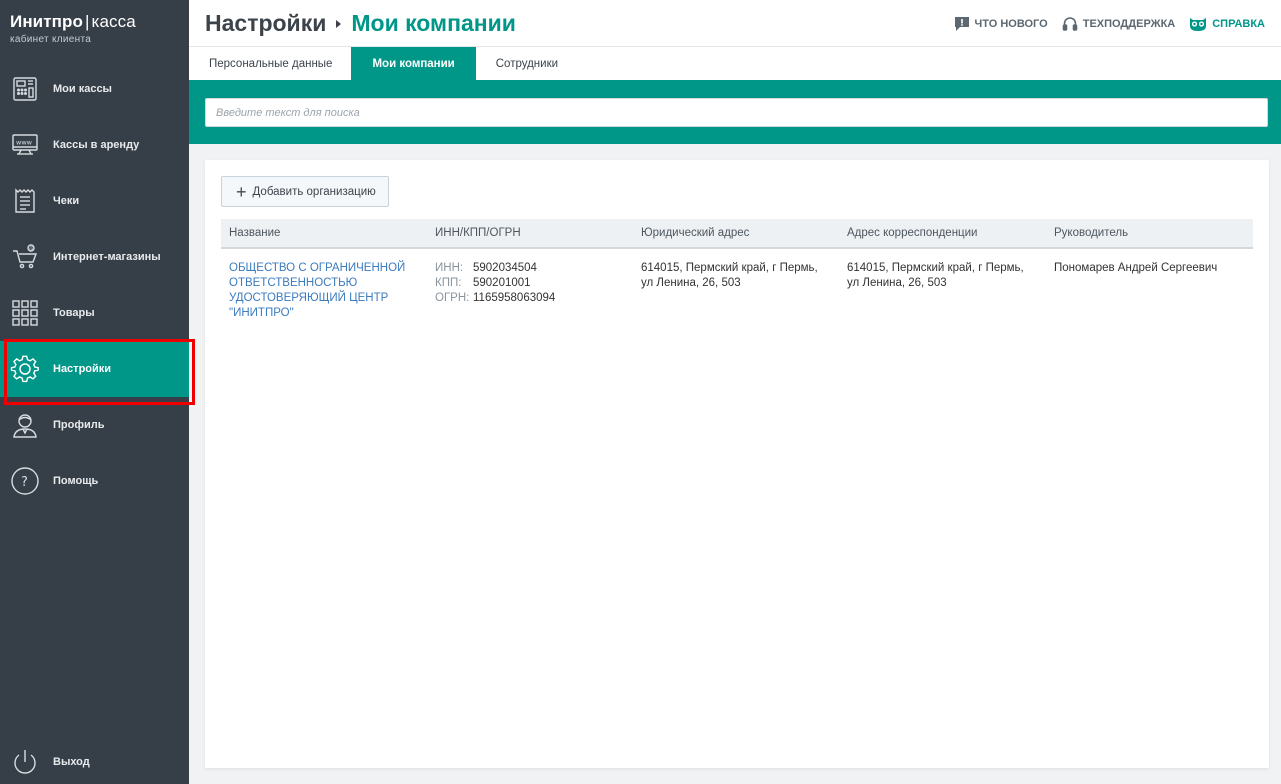 Image resolution: width=1281 pixels, height=784 pixels. I want to click on support-label: Техподдержка, so click(1129, 24).